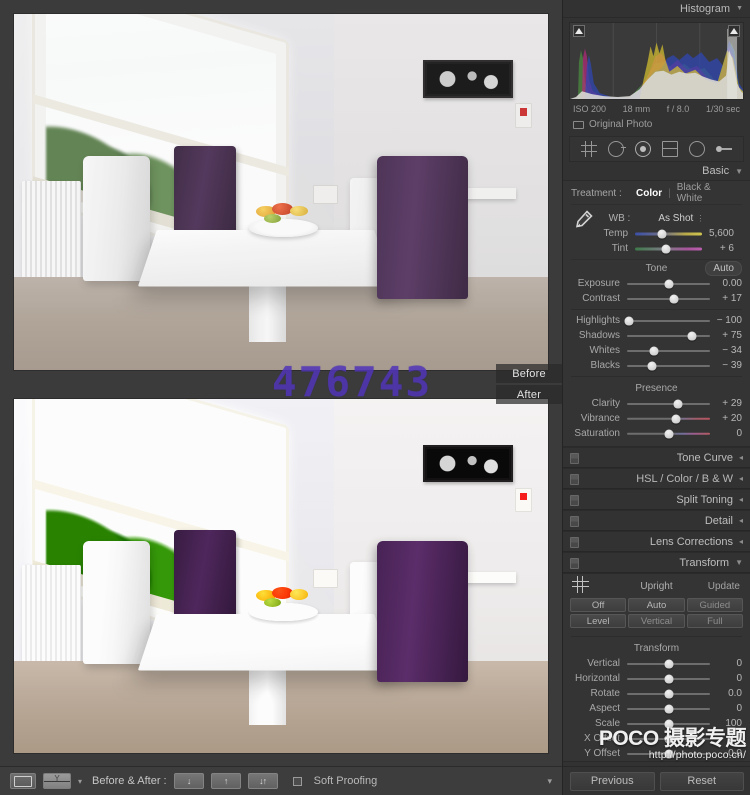 The height and width of the screenshot is (795, 750). What do you see at coordinates (656, 61) in the screenshot?
I see `histogram-graph` at bounding box center [656, 61].